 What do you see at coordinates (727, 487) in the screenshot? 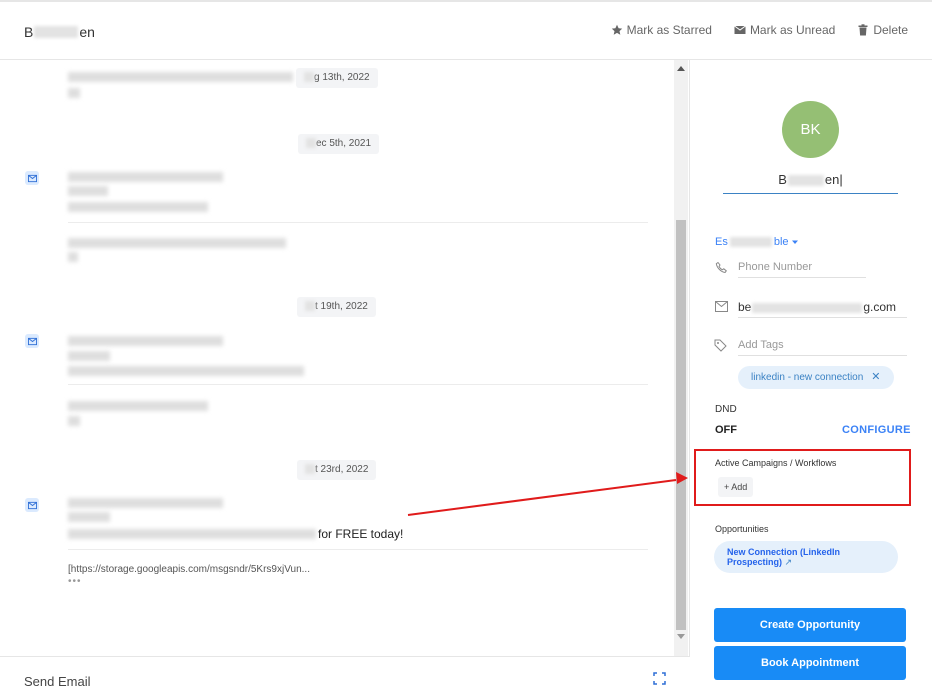
I see `plus-icon: +` at bounding box center [727, 487].